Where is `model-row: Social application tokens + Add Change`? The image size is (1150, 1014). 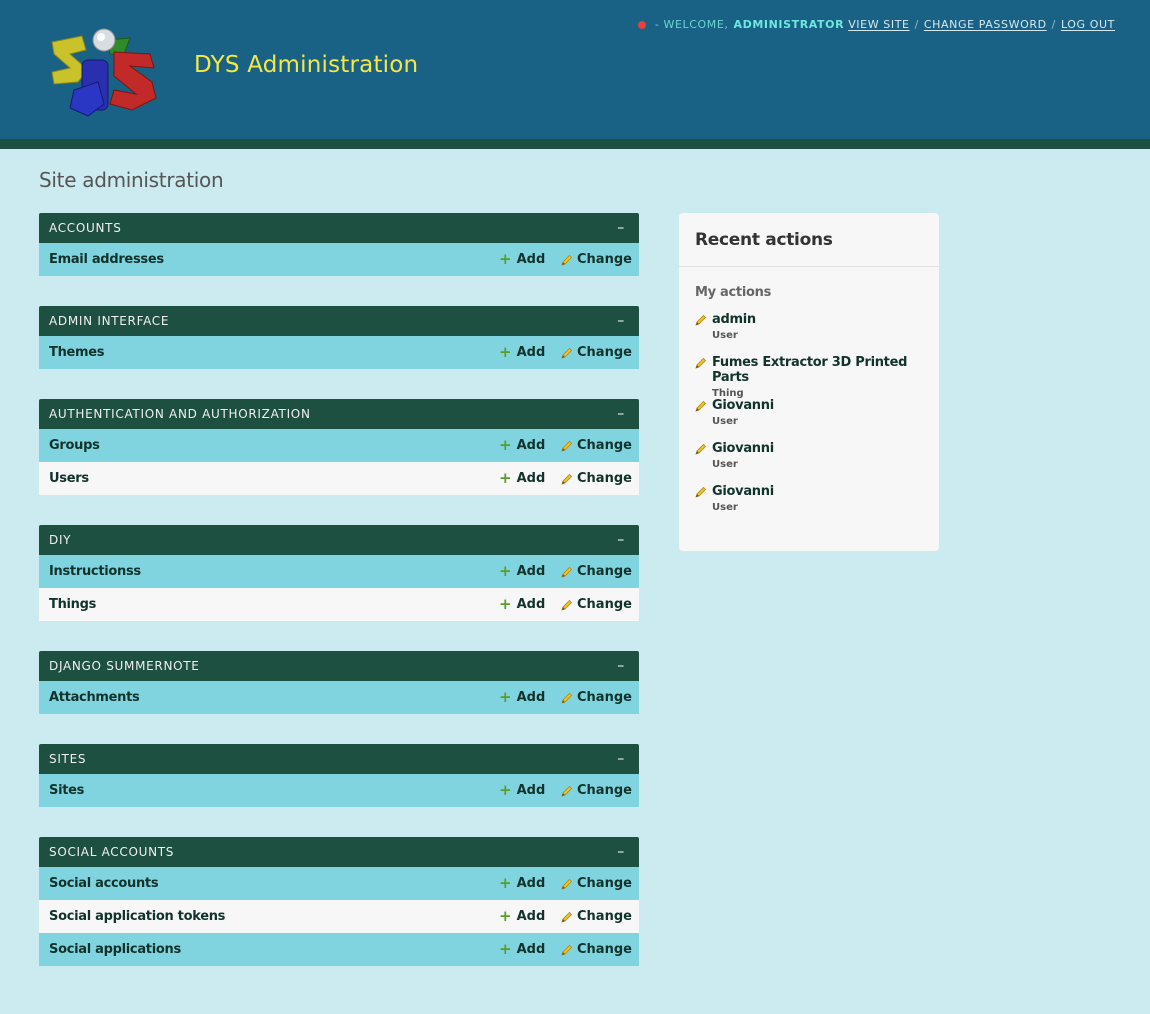 model-row: Social application tokens + Add Change is located at coordinates (339, 916).